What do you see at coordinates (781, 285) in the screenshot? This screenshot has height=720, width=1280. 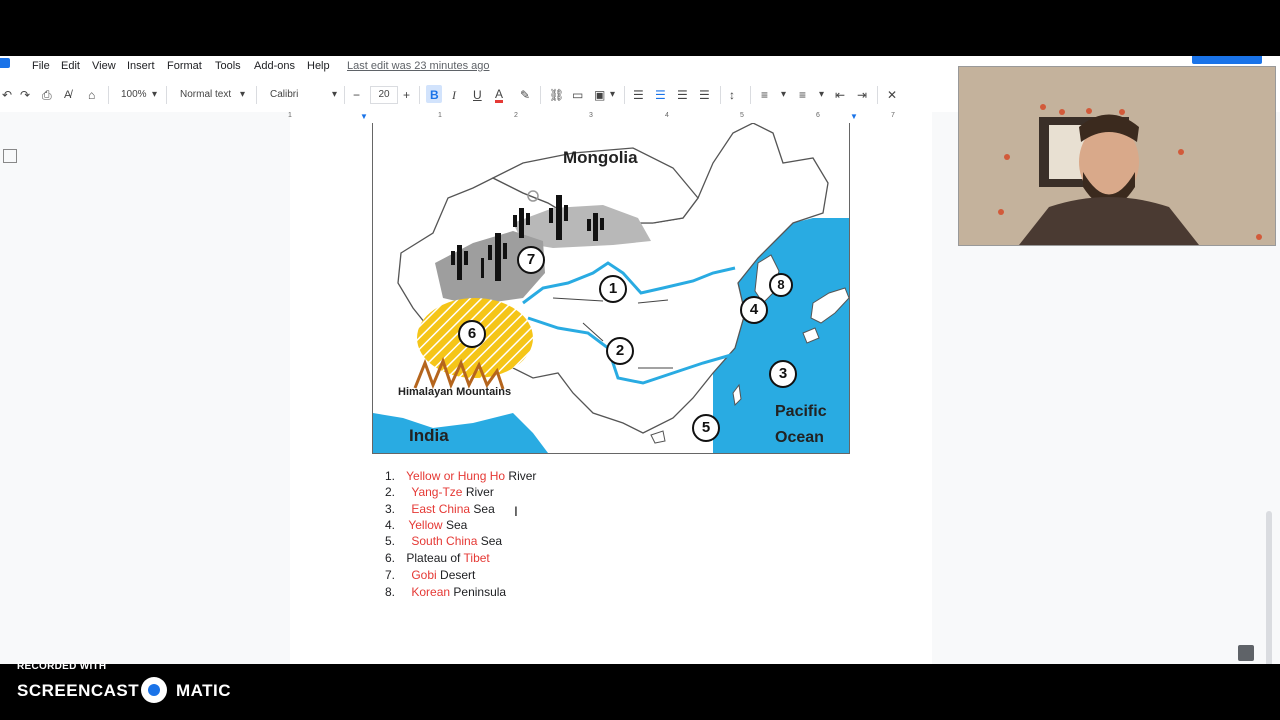 I see `map-marker-8: 8` at bounding box center [781, 285].